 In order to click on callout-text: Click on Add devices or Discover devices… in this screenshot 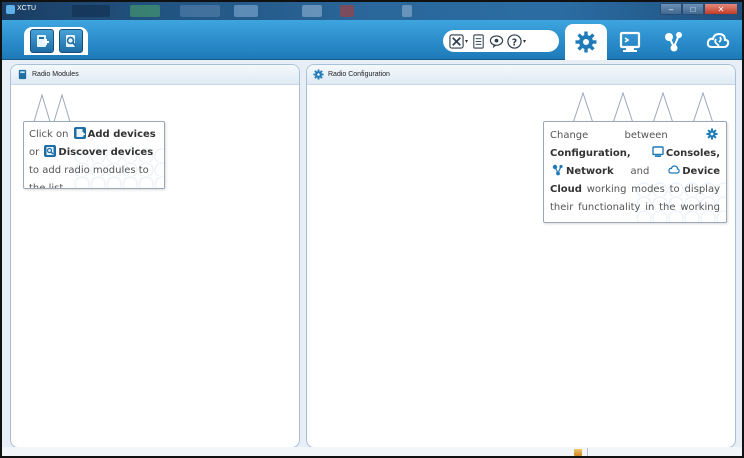, I will do `click(94, 157)`.